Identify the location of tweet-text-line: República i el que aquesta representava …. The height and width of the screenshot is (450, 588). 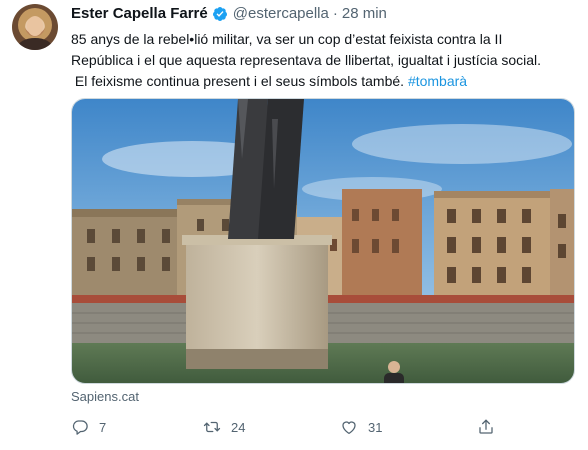
(306, 60).